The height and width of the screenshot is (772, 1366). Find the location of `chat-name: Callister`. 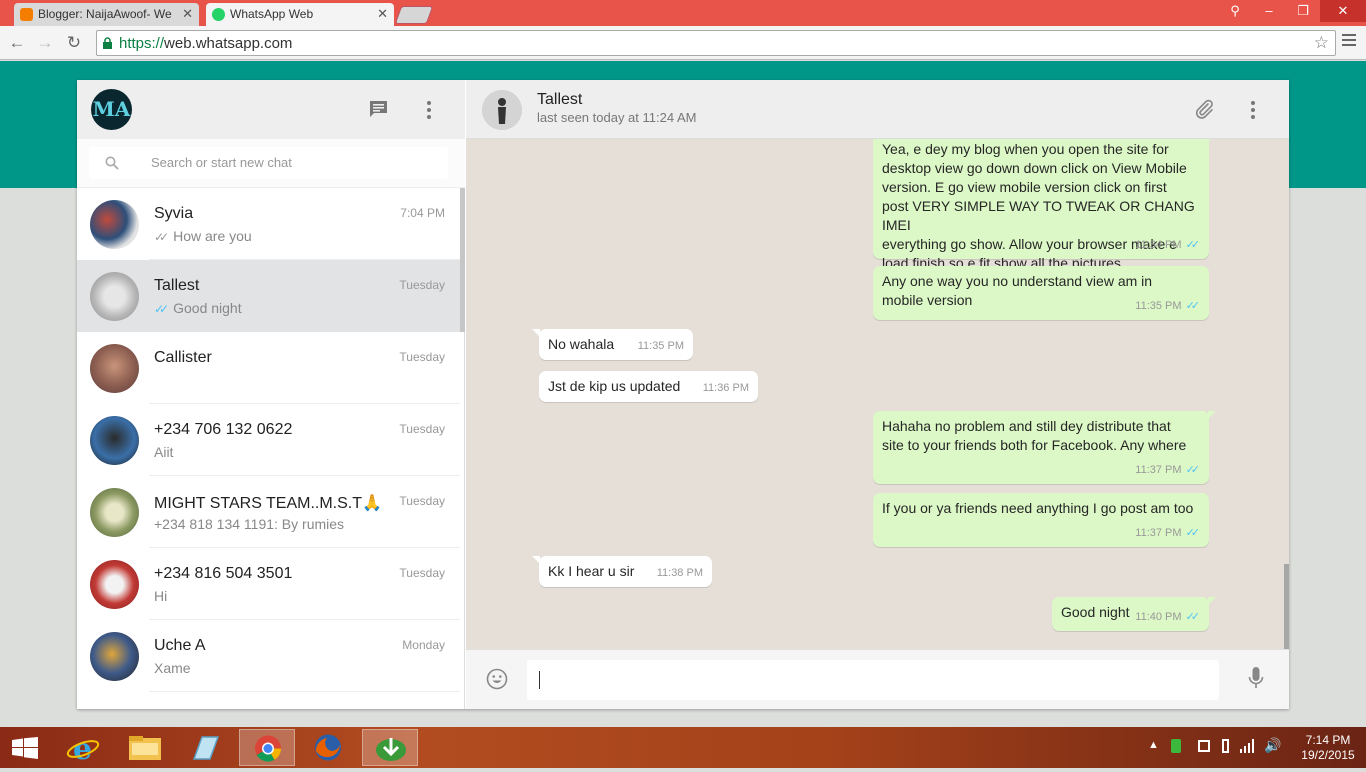

chat-name: Callister is located at coordinates (183, 357).